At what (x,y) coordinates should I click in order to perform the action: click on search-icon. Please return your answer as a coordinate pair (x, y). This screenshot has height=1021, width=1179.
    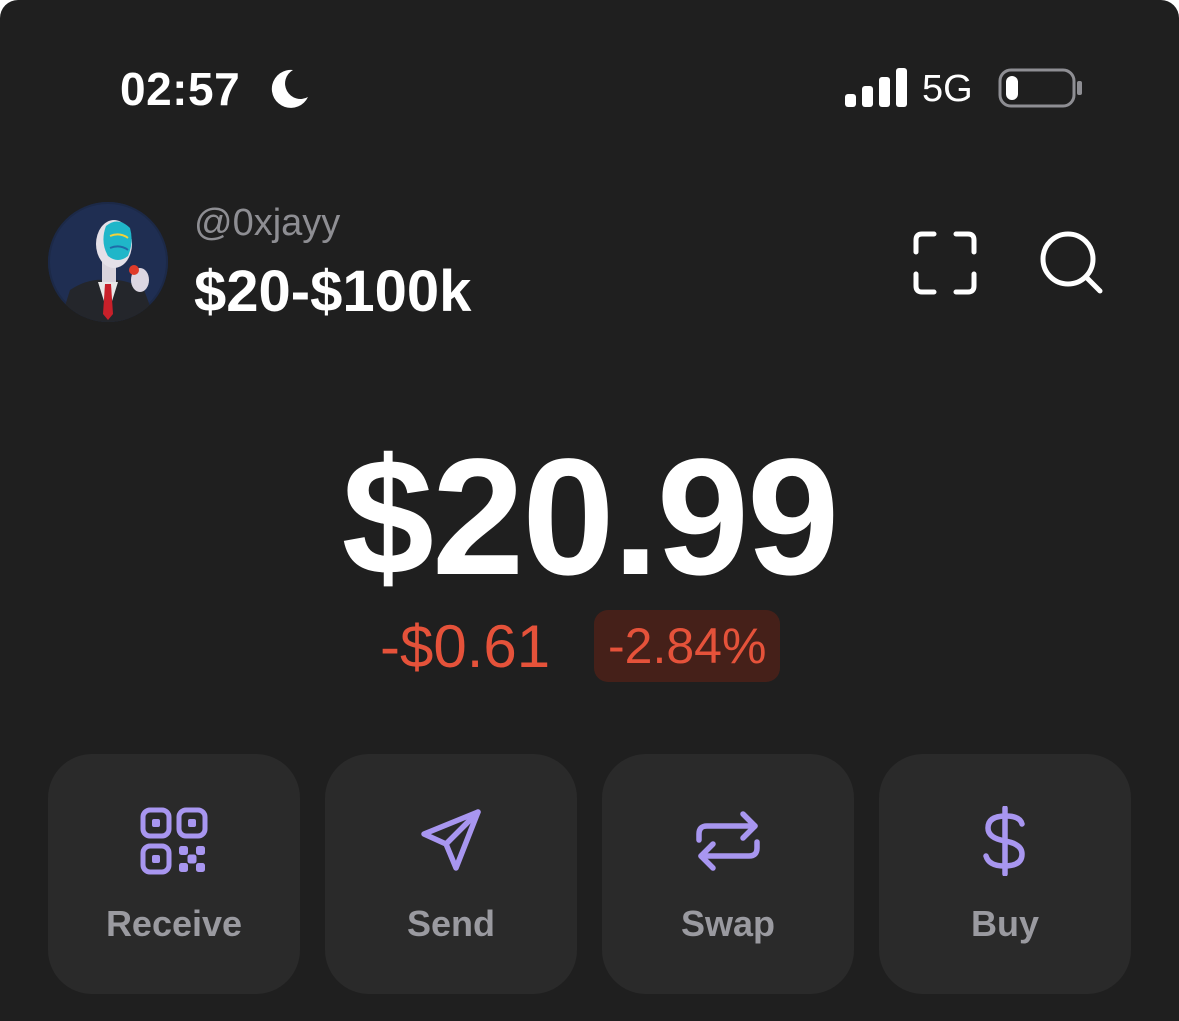
    Looking at the image, I should click on (1071, 262).